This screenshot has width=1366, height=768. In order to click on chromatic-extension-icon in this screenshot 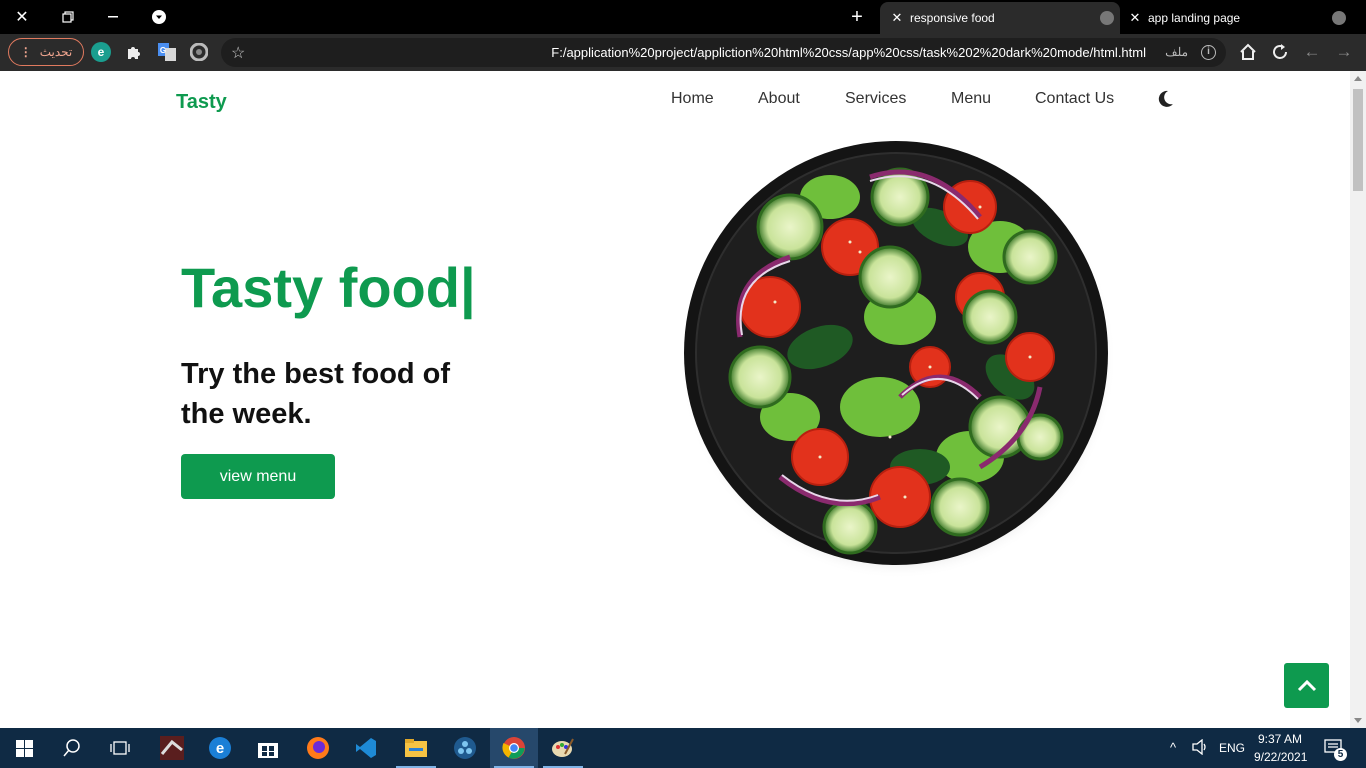, I will do `click(199, 52)`.